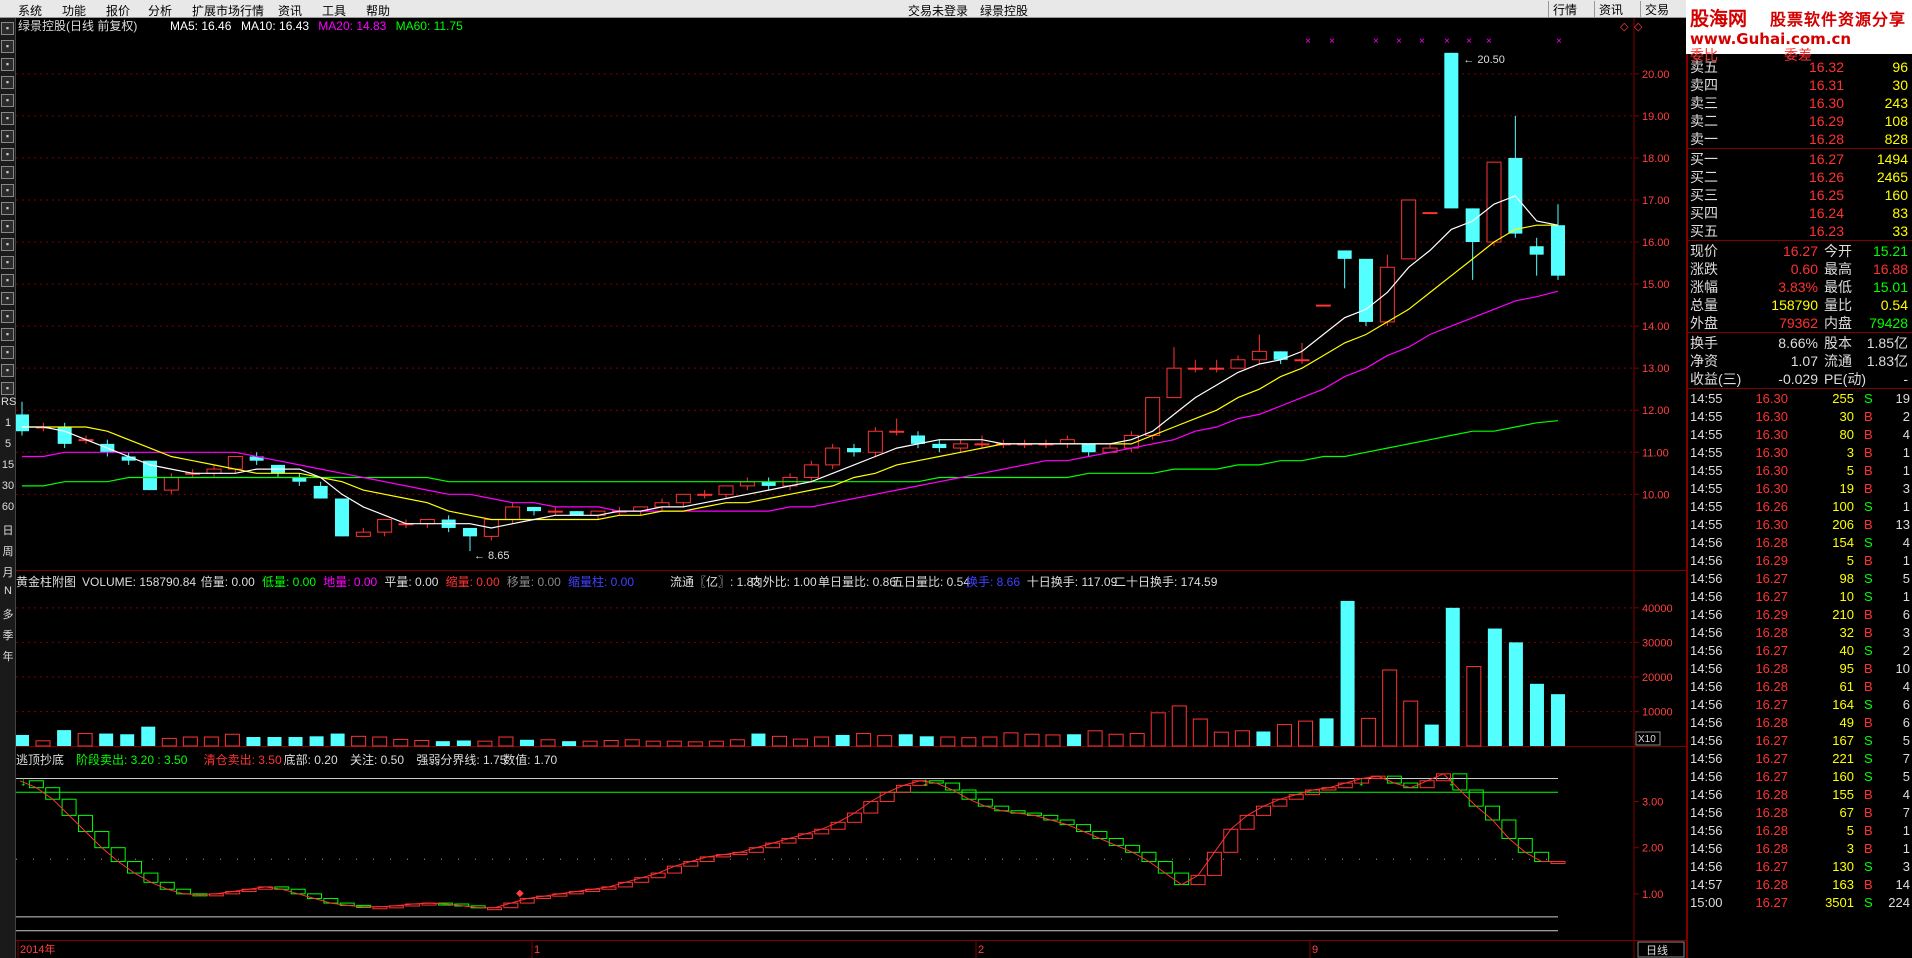  I want to click on box-icon: ▪, so click(7, 334).